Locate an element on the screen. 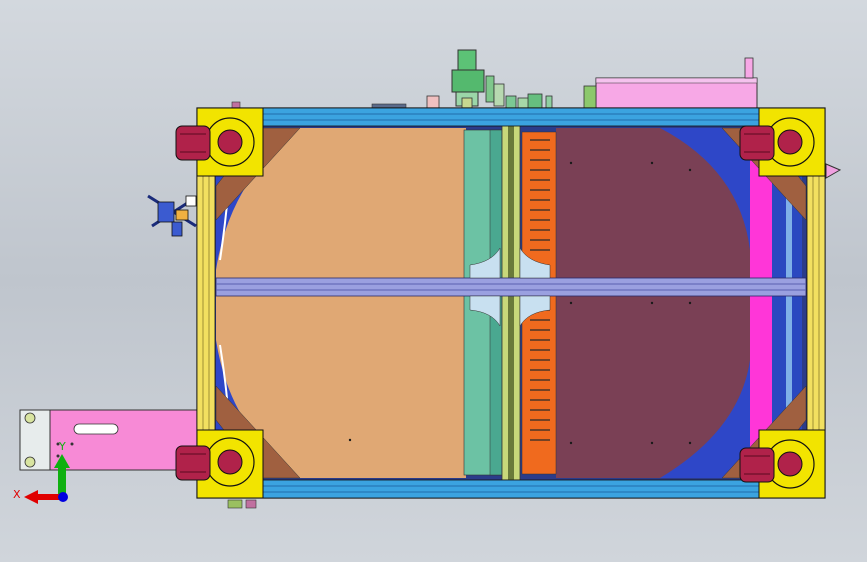 Image resolution: width=867 pixels, height=562 pixels. left-clamp-assembly is located at coordinates (172, 215).